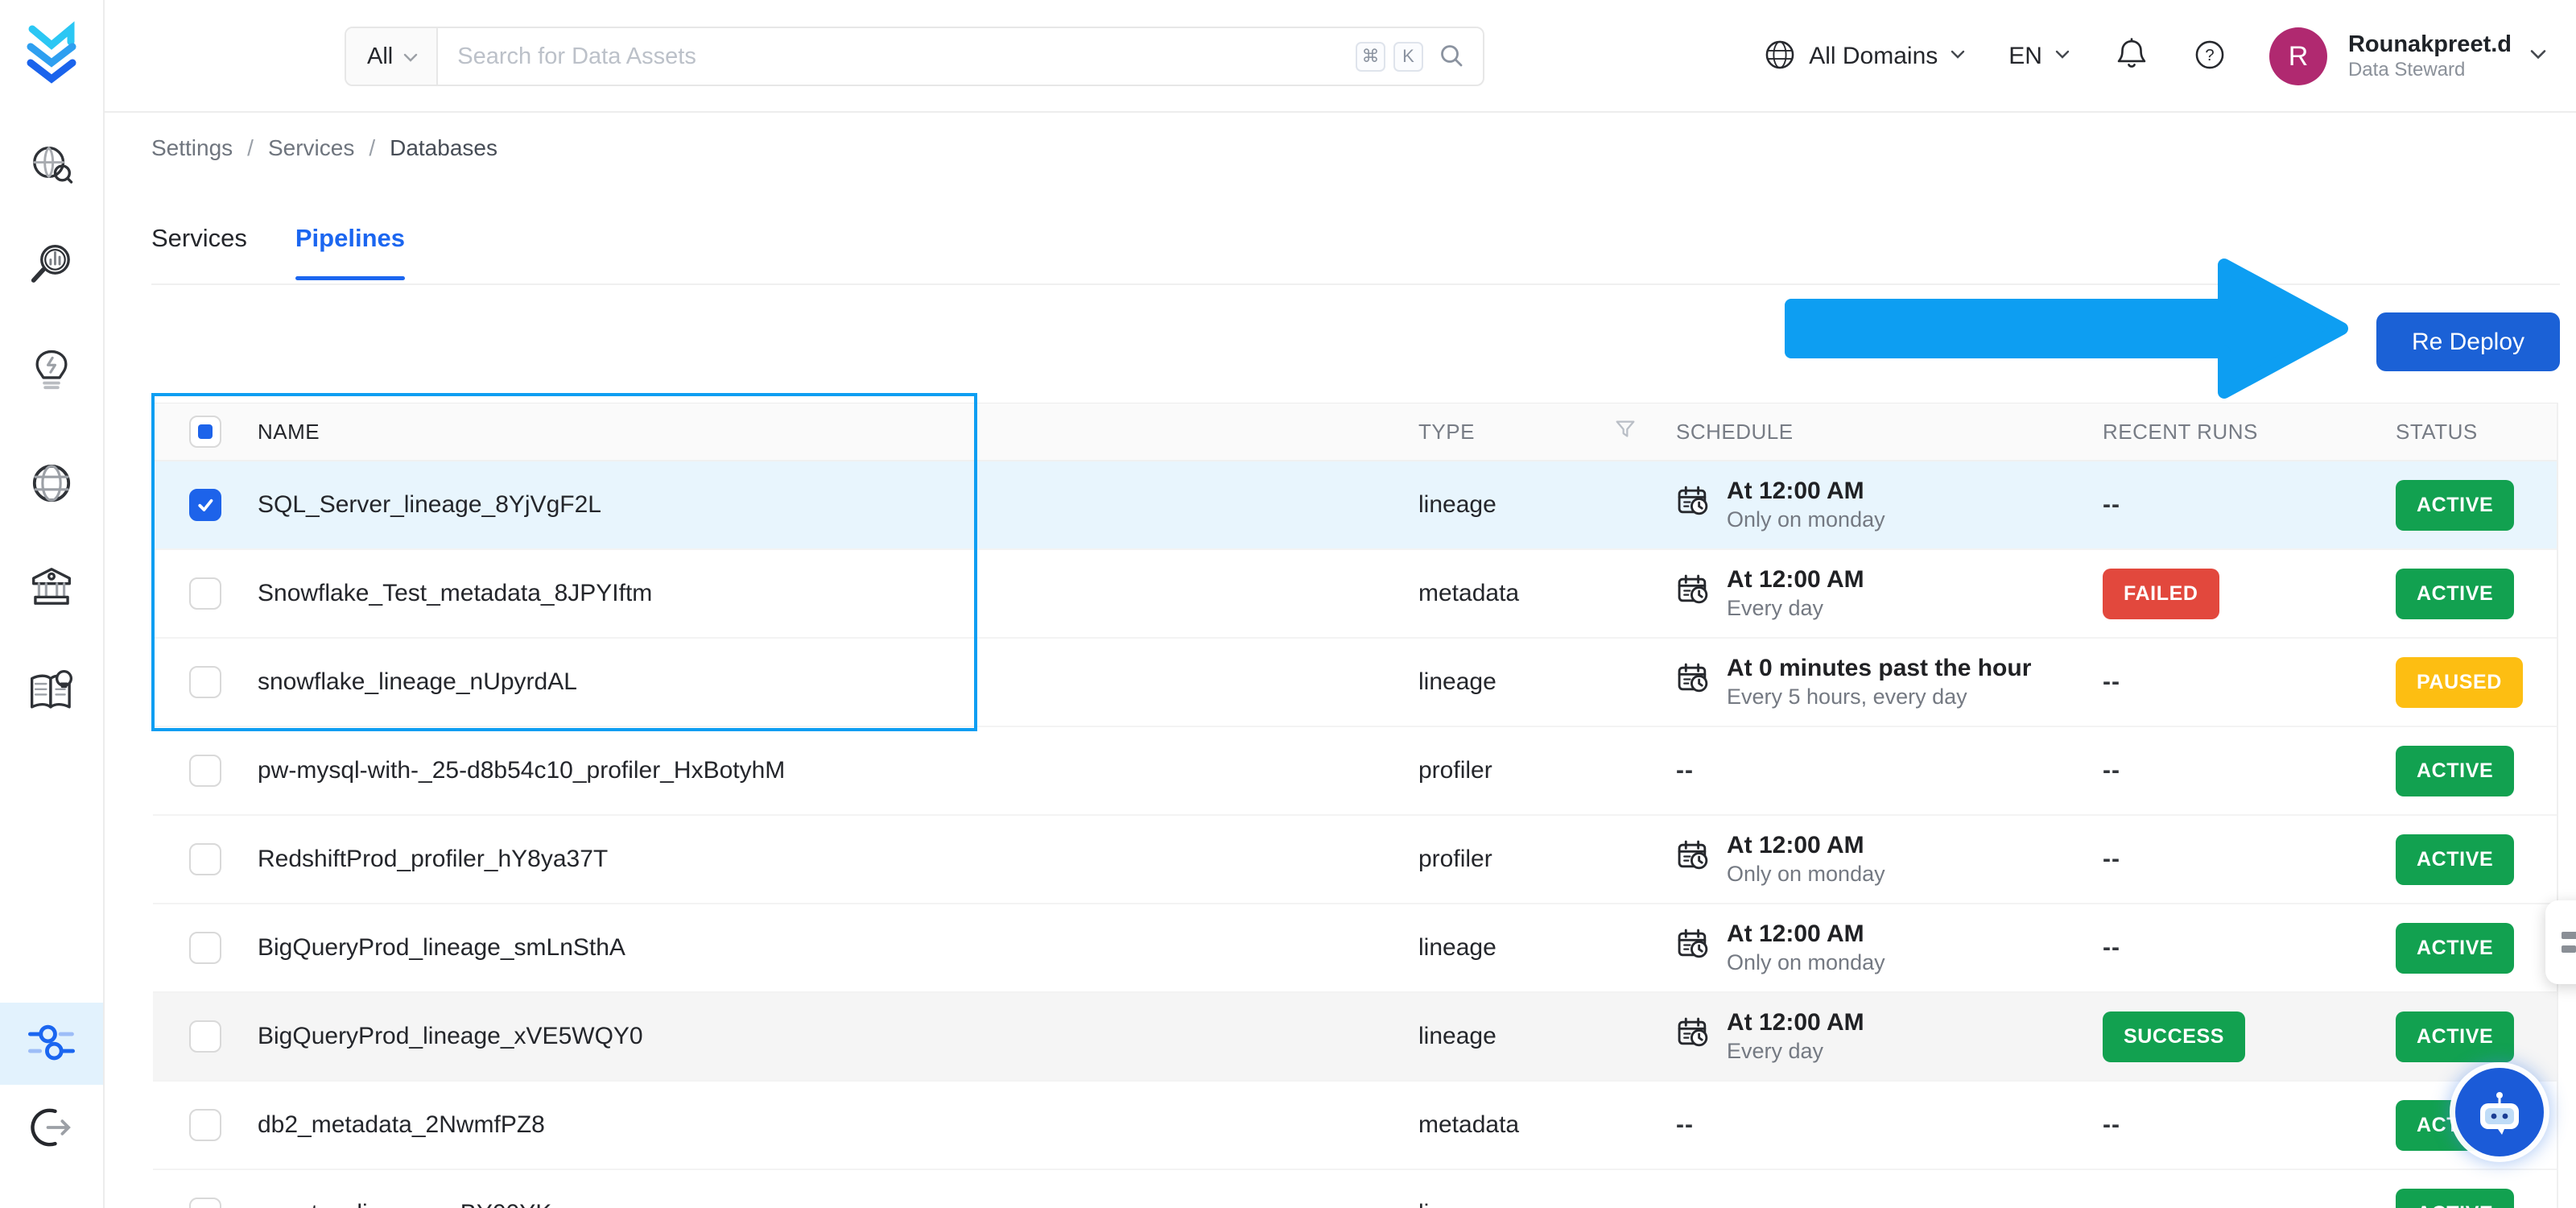 Image resolution: width=2576 pixels, height=1208 pixels. Describe the element at coordinates (2459, 682) in the screenshot. I see `status-badge: PAUSED` at that location.